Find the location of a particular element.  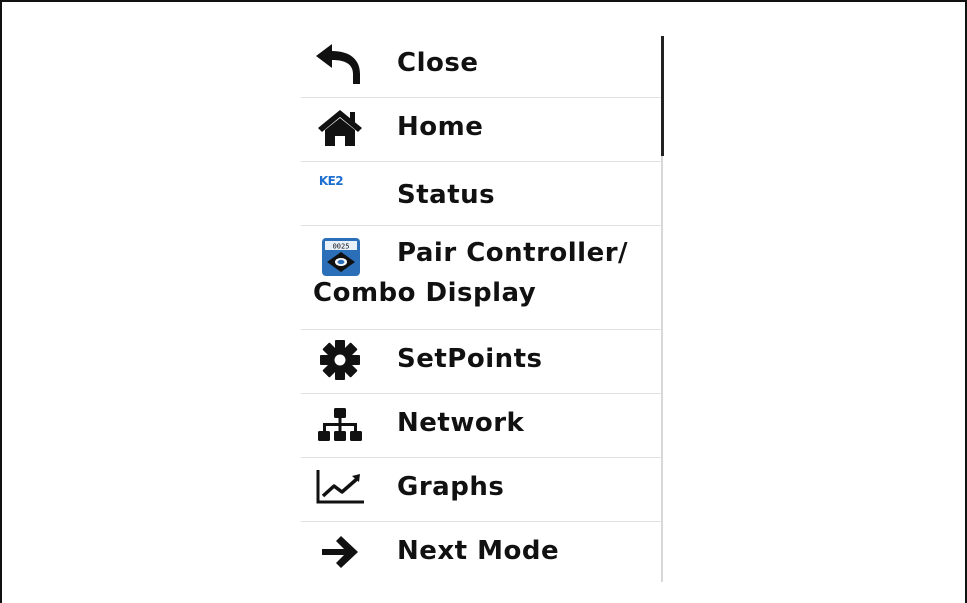

menu-item-next-mode: Next Mode is located at coordinates (481, 554).